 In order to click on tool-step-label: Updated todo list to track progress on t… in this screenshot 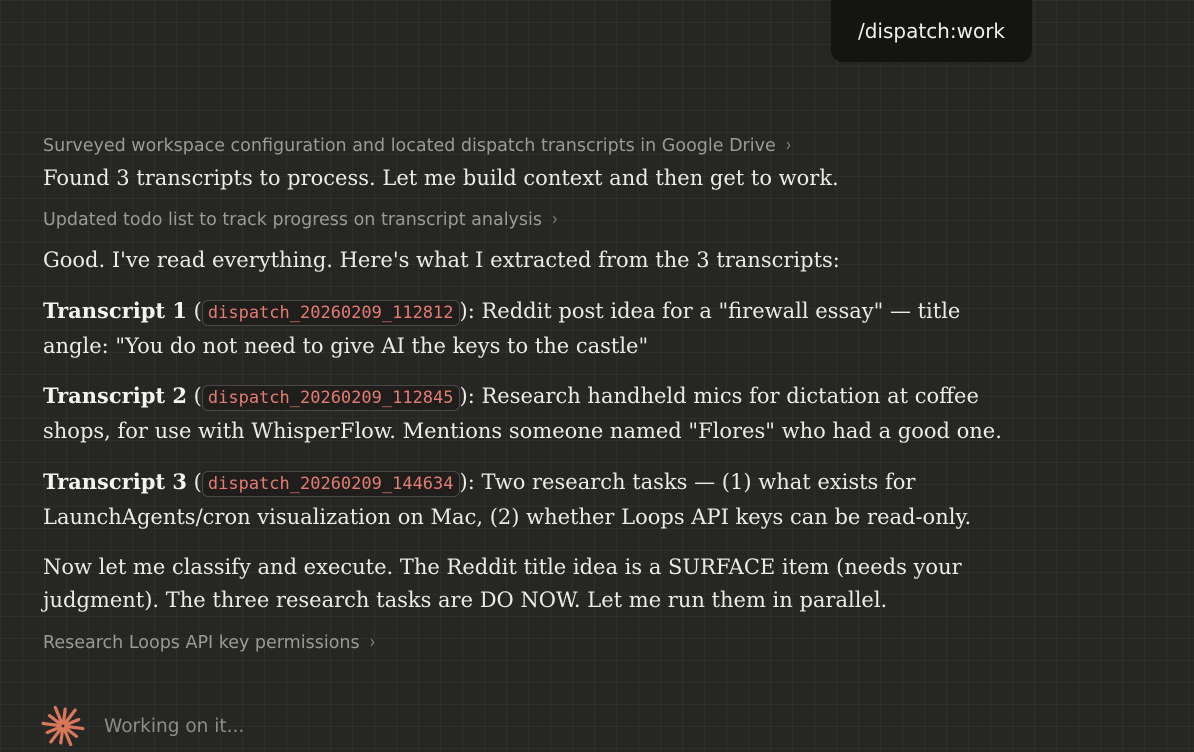, I will do `click(293, 220)`.